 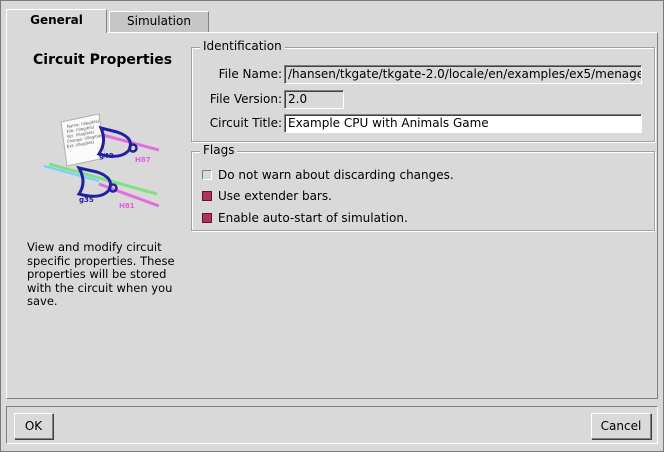 What do you see at coordinates (424, 99) in the screenshot?
I see `file-version-row: File Version: 2.0` at bounding box center [424, 99].